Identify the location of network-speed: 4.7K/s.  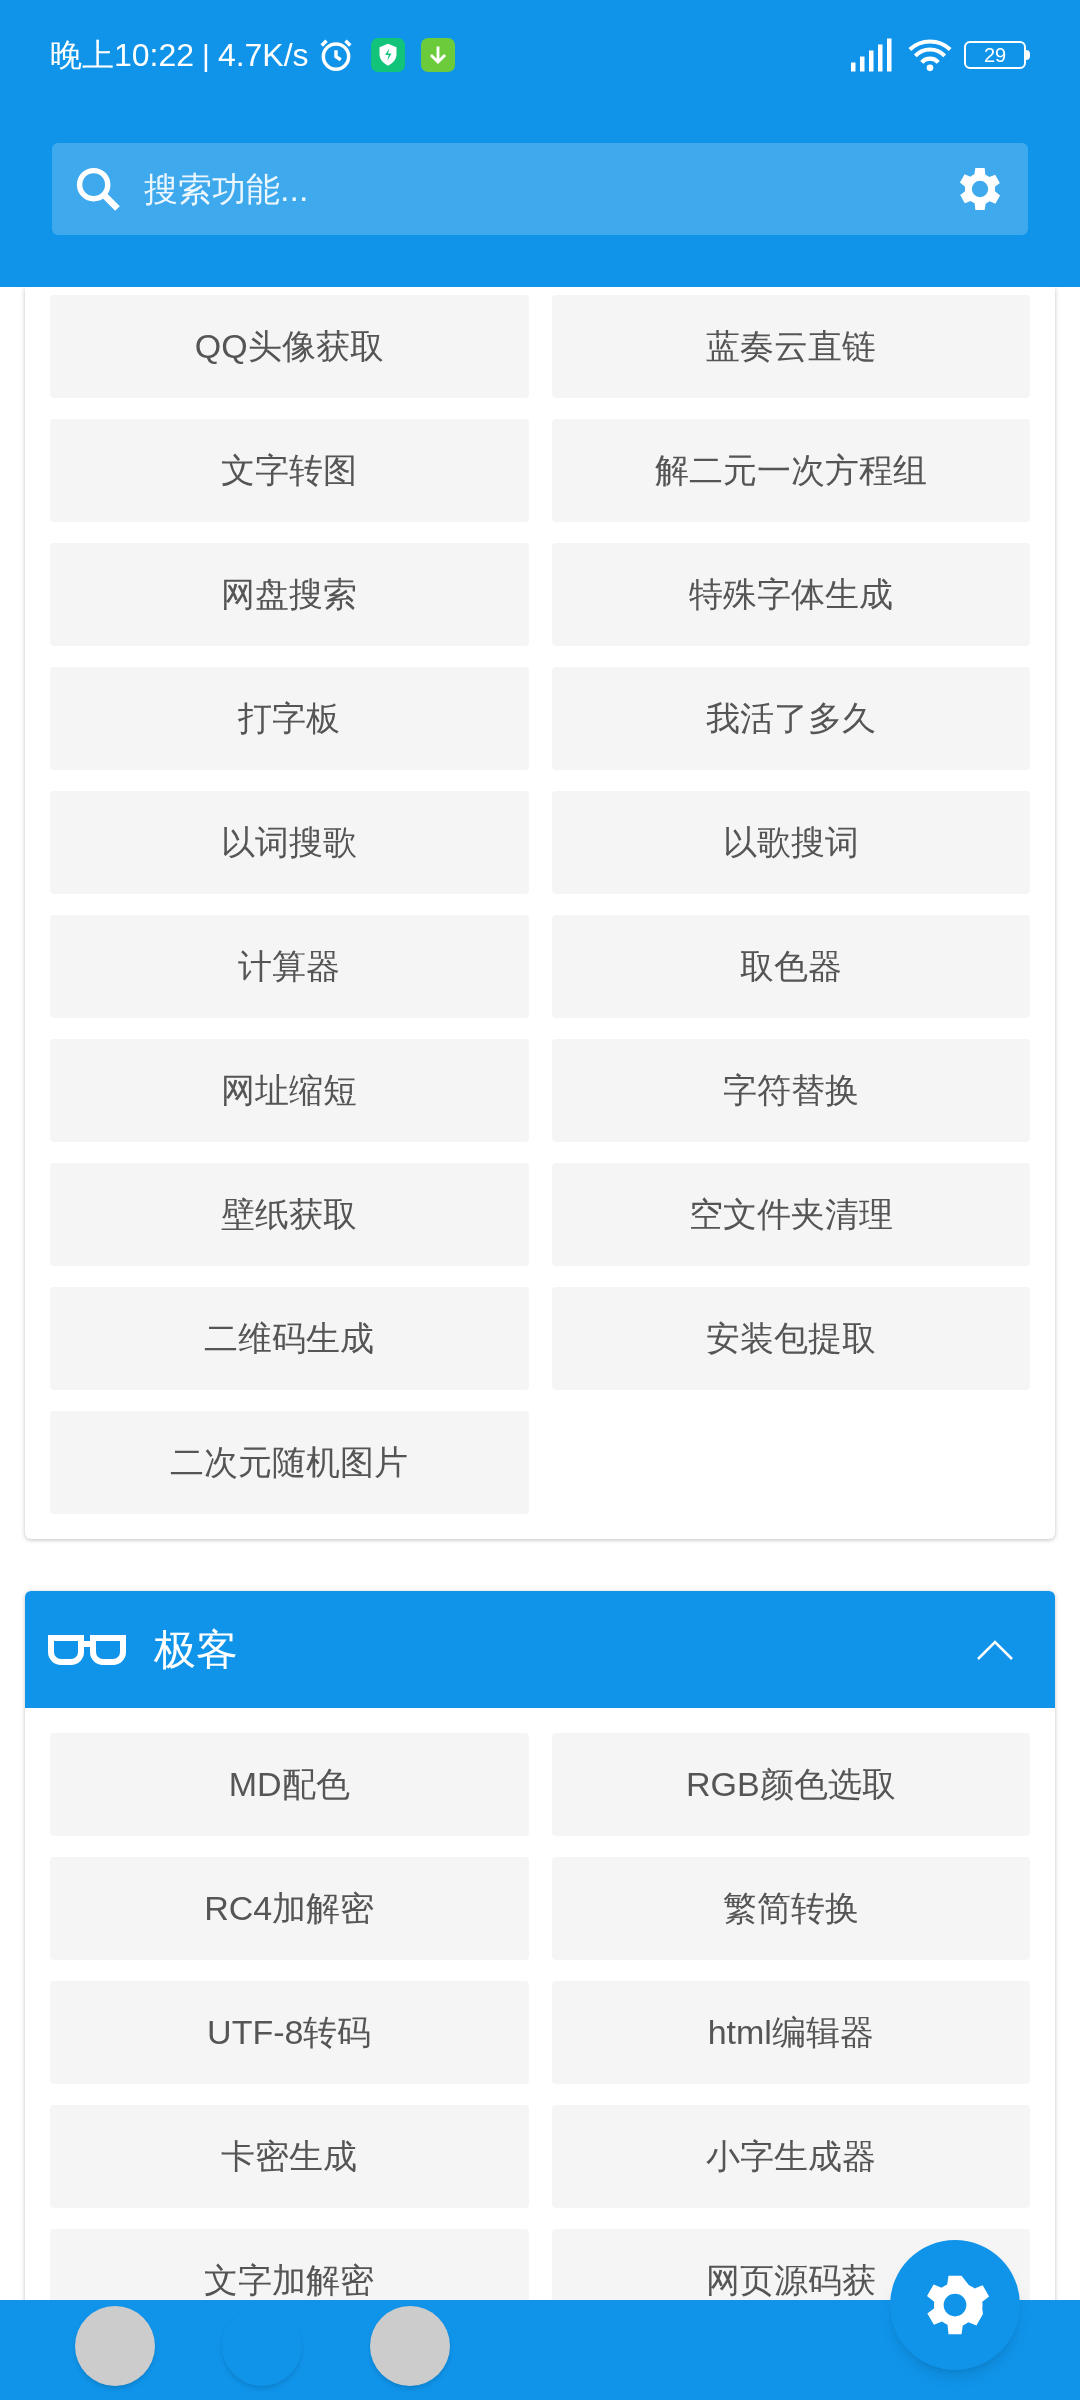
(263, 55).